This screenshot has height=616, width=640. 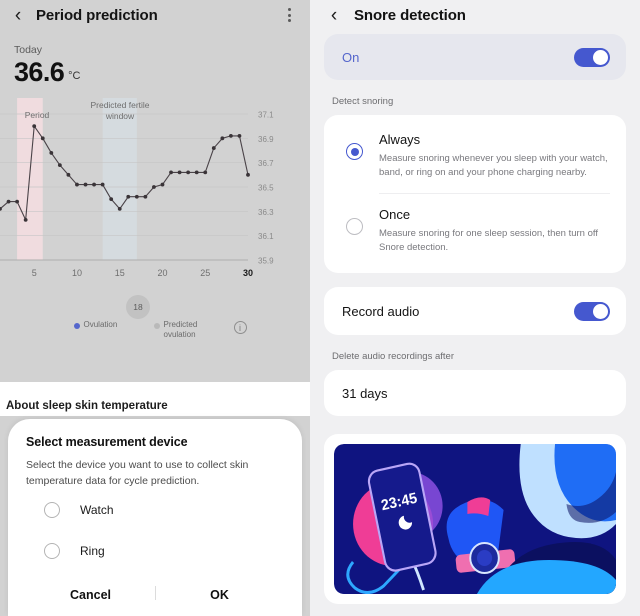 I want to click on dialog-option-label: Ring, so click(x=92, y=551).